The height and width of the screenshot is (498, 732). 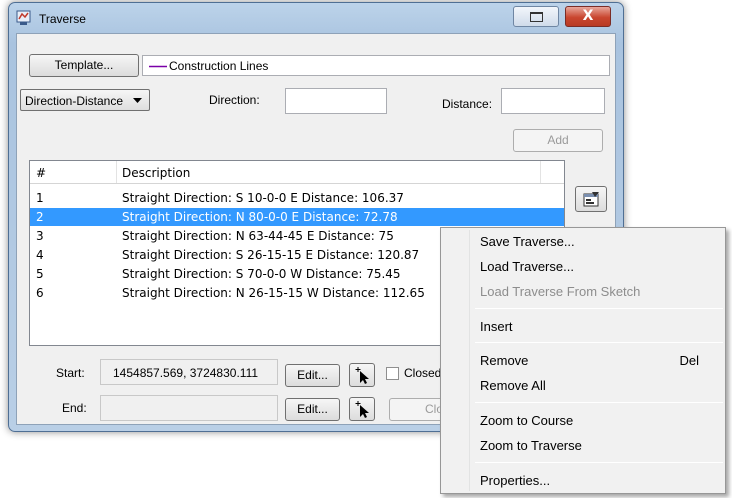 What do you see at coordinates (689, 360) in the screenshot?
I see `menu-item-shortcut: Del` at bounding box center [689, 360].